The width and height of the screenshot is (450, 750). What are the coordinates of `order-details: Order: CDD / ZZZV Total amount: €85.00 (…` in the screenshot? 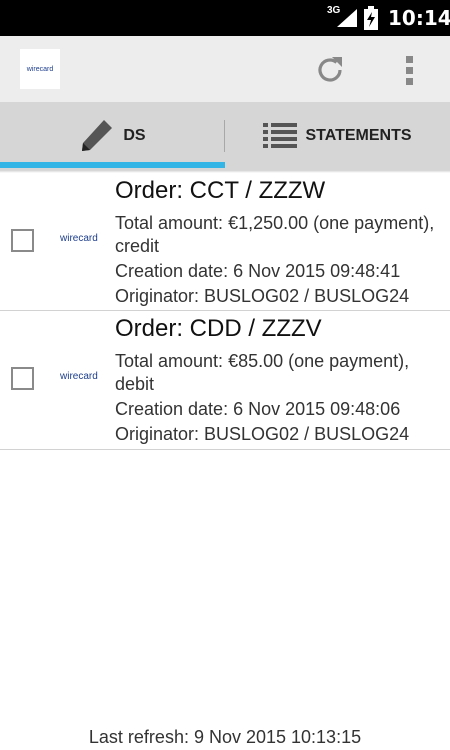 It's located at (280, 379).